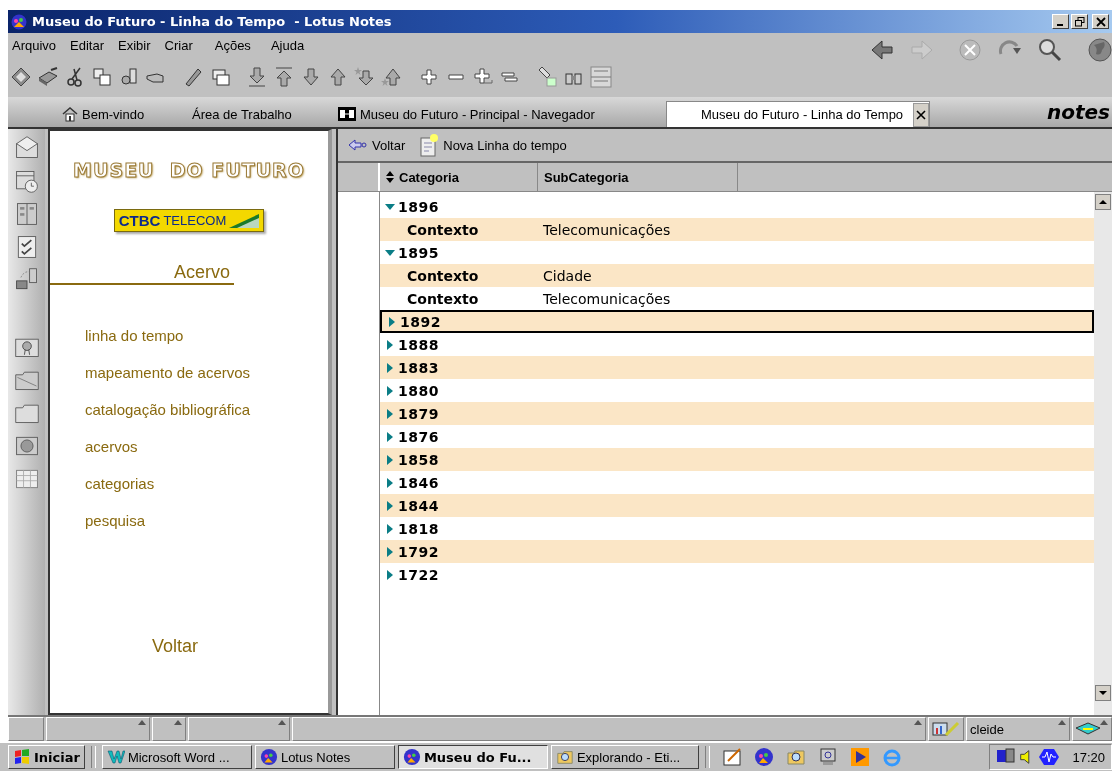  Describe the element at coordinates (120, 483) in the screenshot. I see `nav-link: categorias` at that location.